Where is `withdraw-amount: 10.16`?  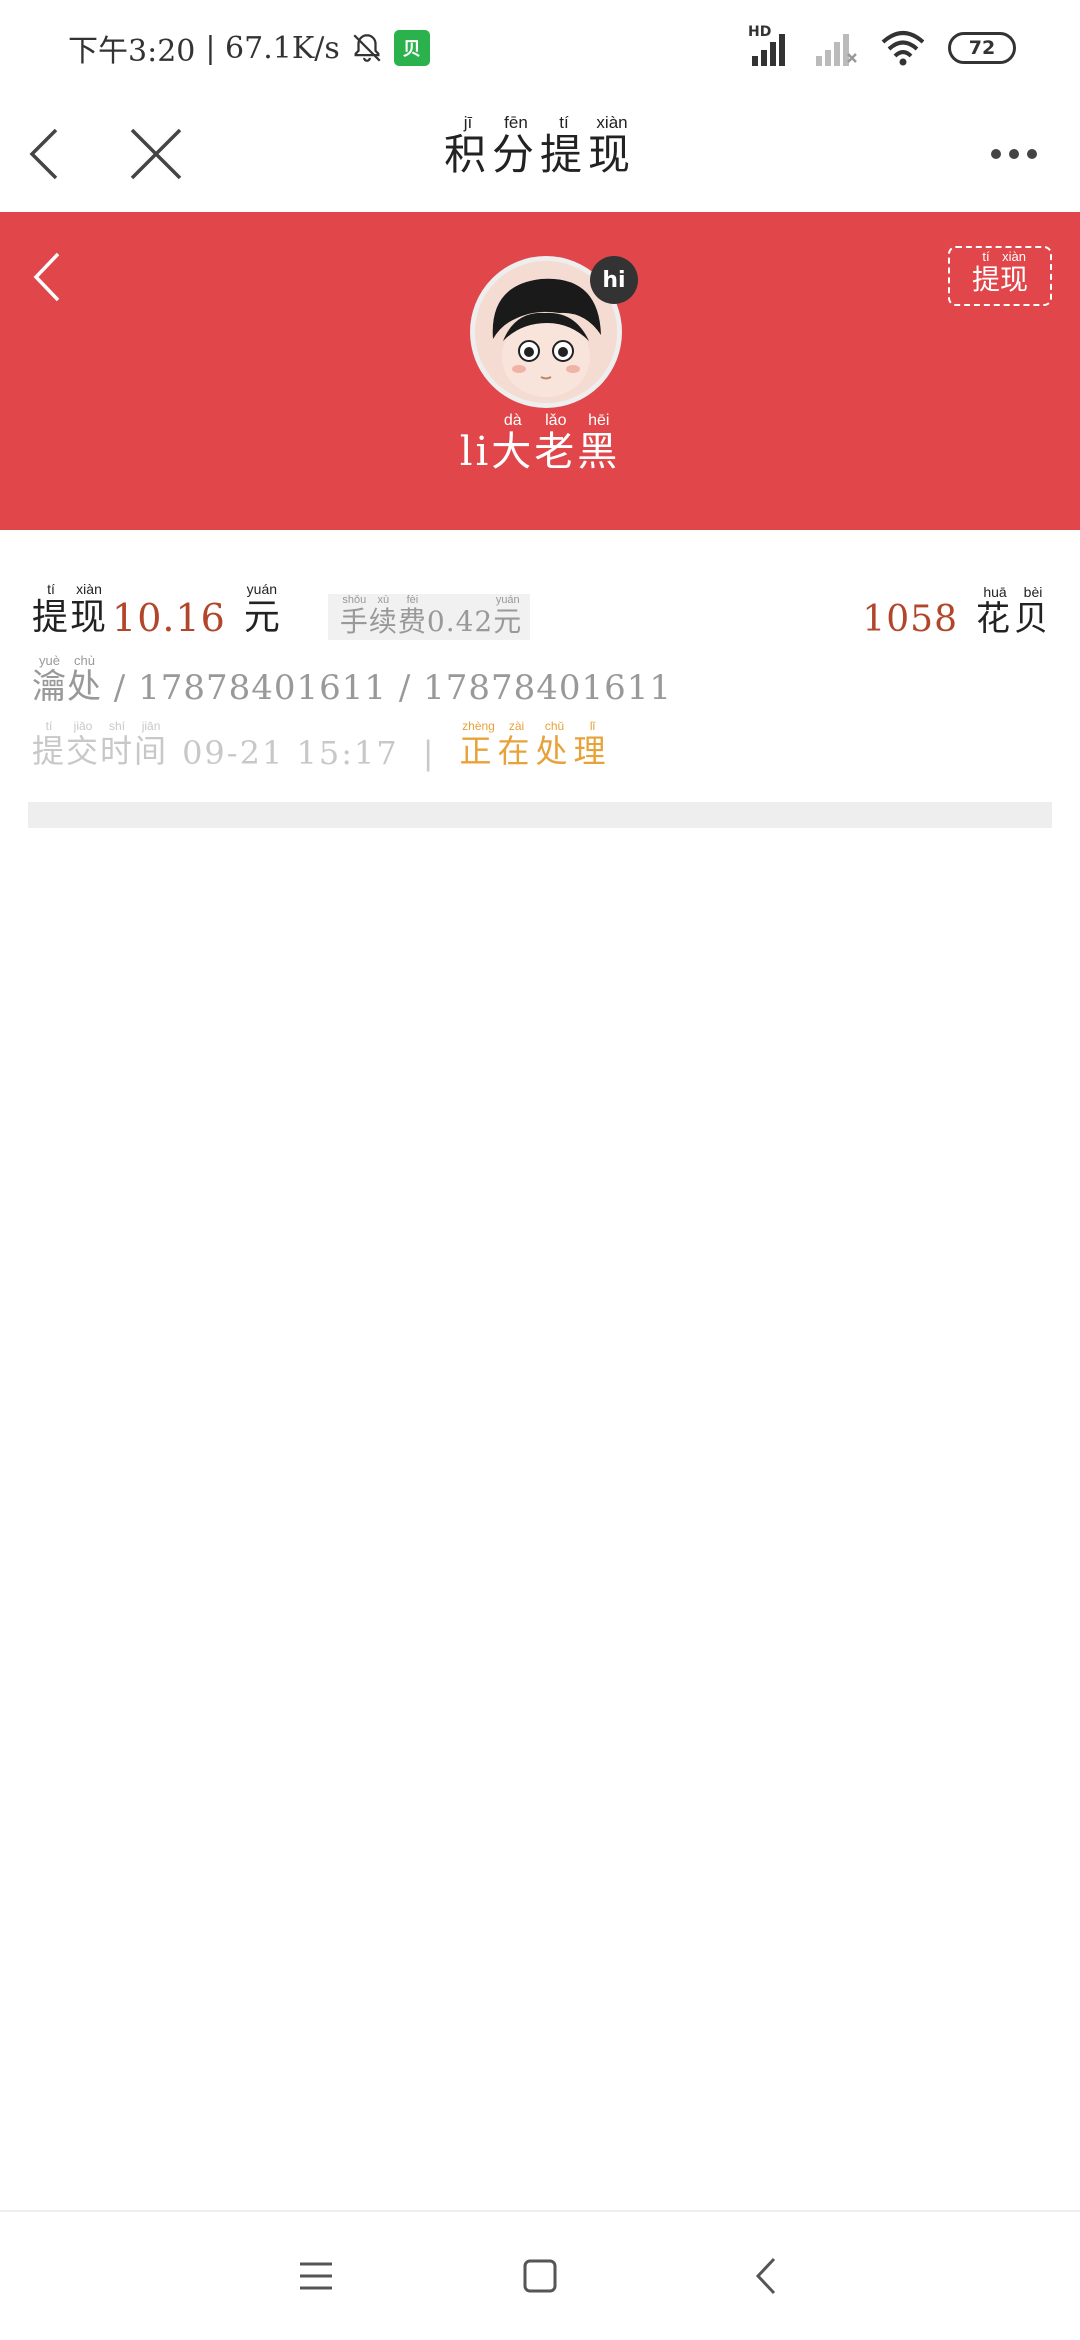 withdraw-amount: 10.16 is located at coordinates (169, 618).